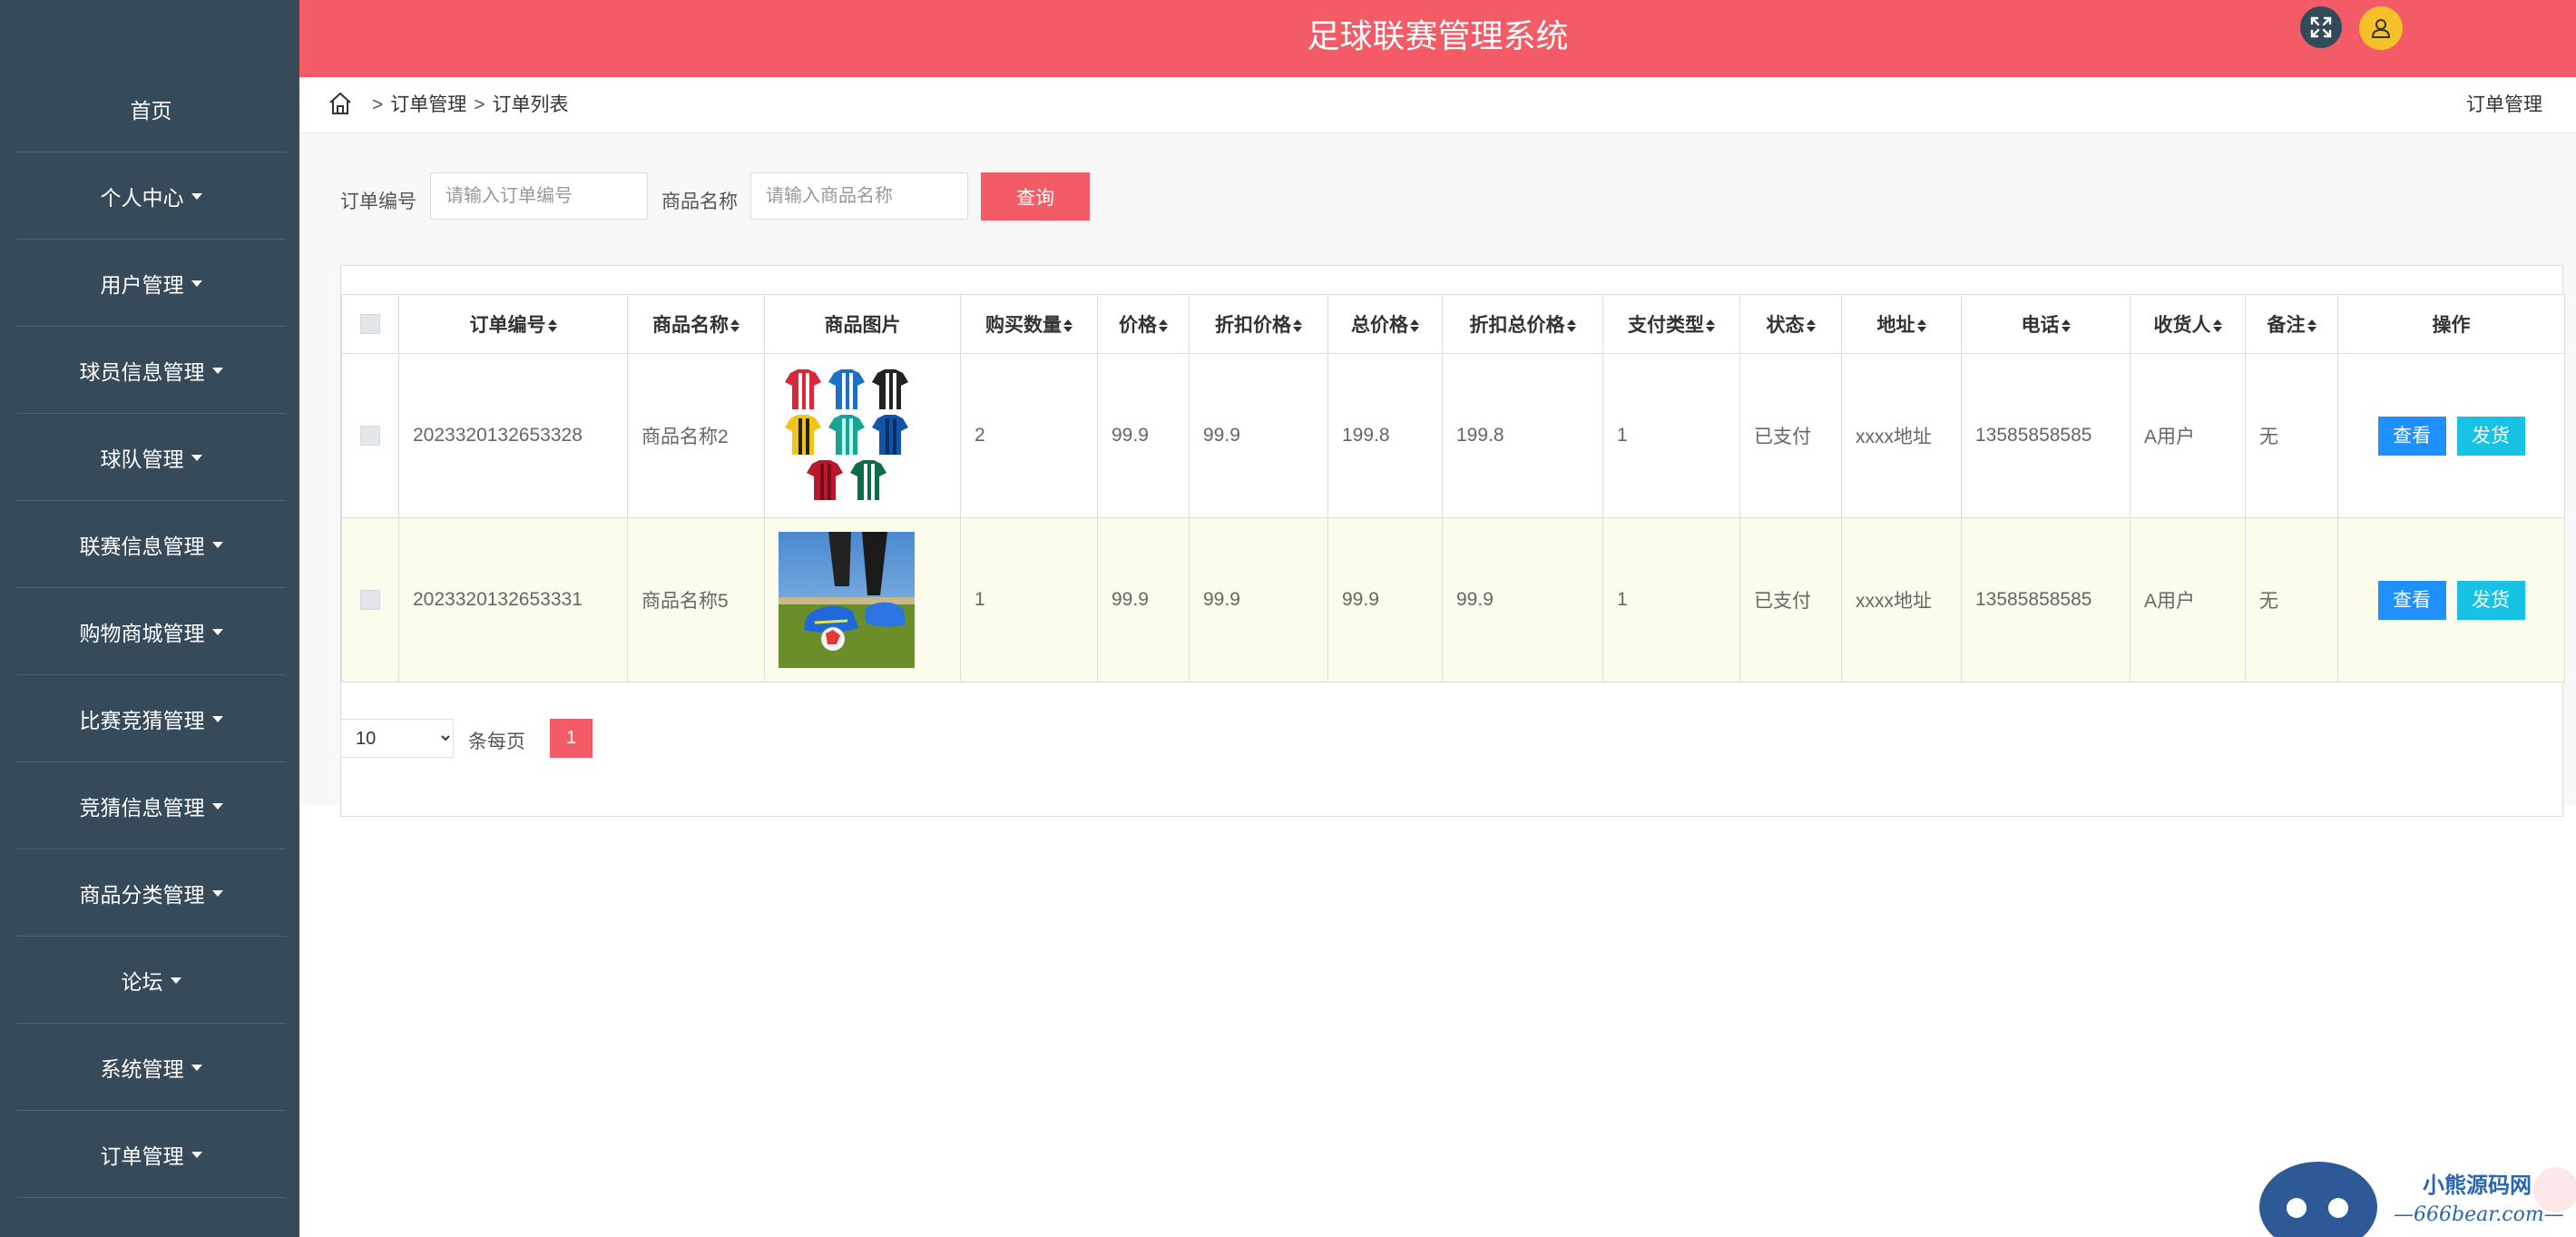 The width and height of the screenshot is (2576, 1237). Describe the element at coordinates (2504, 104) in the screenshot. I see `breadcrumb-current-section: 订单管理` at that location.